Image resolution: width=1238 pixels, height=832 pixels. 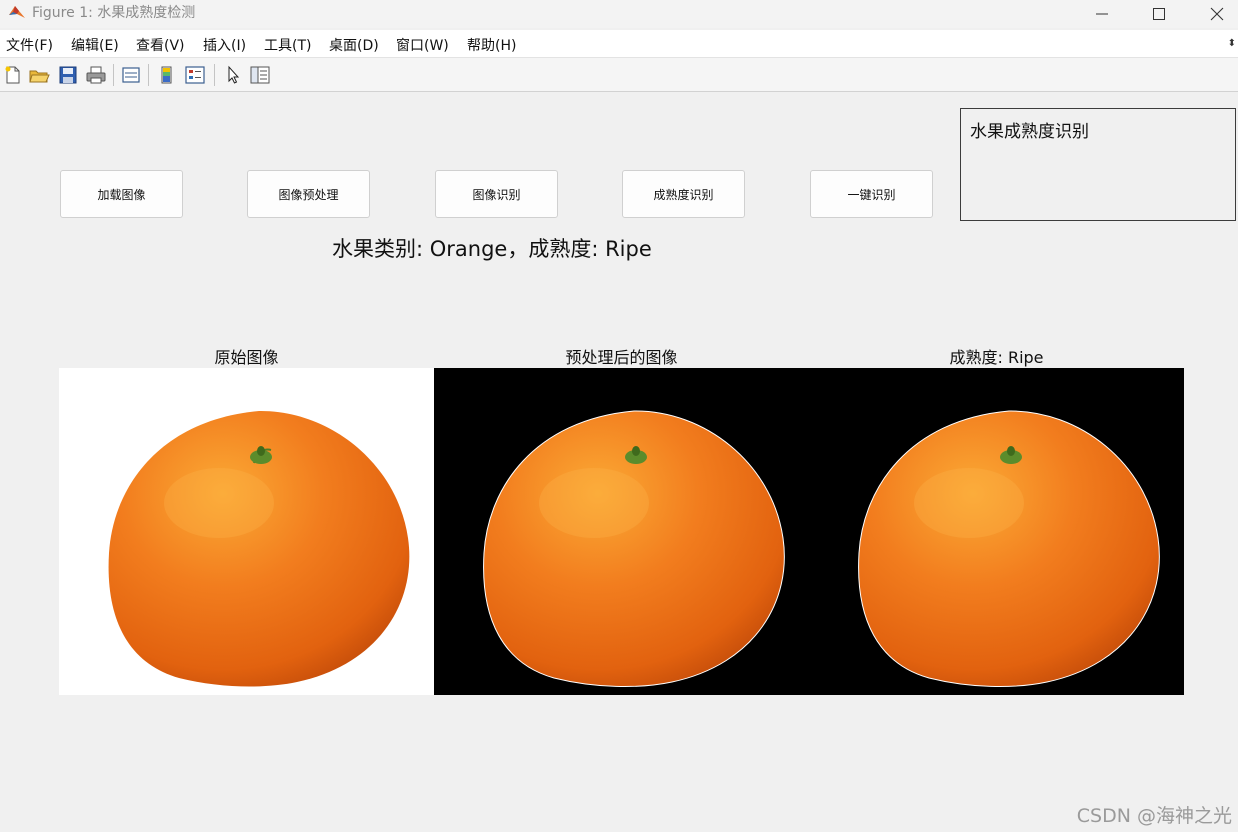 What do you see at coordinates (871, 194) in the screenshot?
I see `one-click-button: 一键识别` at bounding box center [871, 194].